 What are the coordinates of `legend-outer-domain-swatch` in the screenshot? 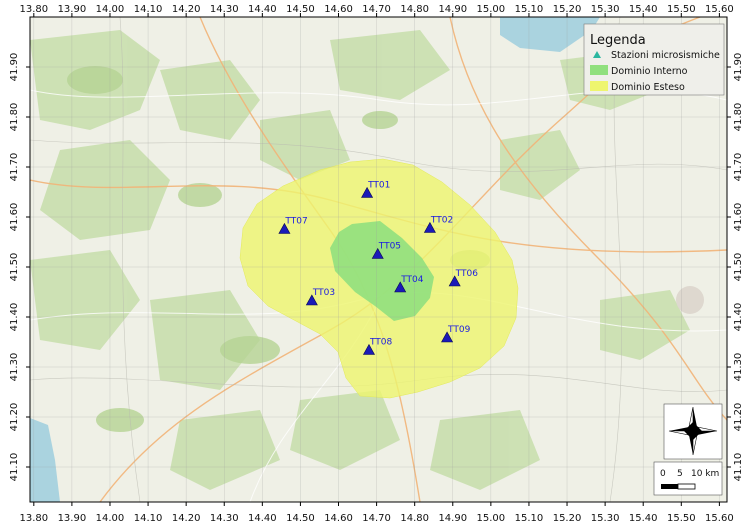 It's located at (599, 86).